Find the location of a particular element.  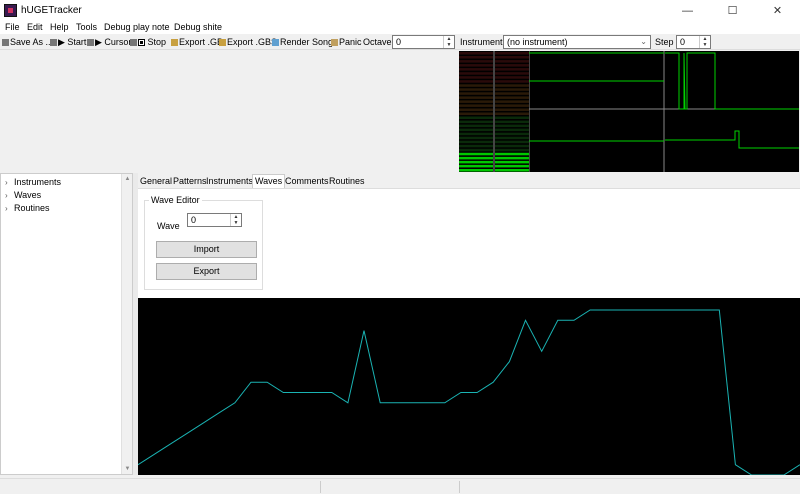

wave-spinbox: 0 ▲ ▼ is located at coordinates (214, 220).